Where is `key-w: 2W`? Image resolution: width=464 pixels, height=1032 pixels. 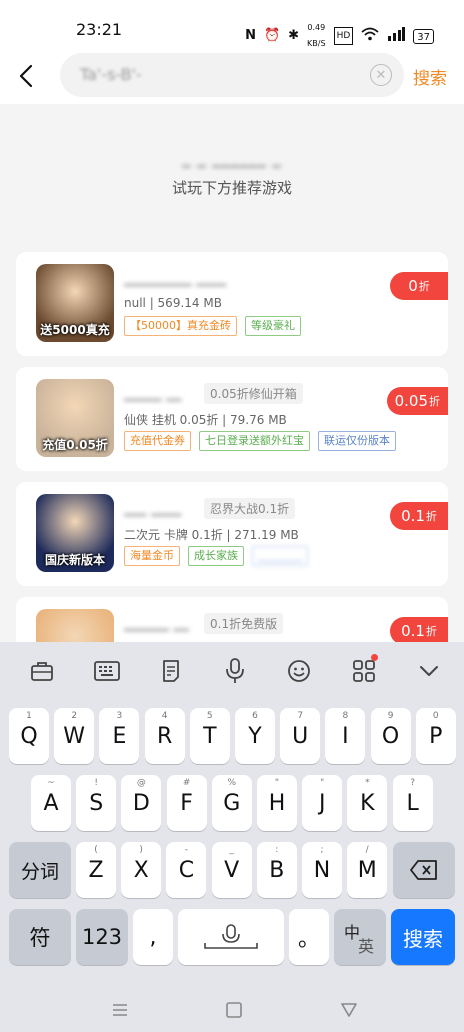
key-w: 2W is located at coordinates (74, 736).